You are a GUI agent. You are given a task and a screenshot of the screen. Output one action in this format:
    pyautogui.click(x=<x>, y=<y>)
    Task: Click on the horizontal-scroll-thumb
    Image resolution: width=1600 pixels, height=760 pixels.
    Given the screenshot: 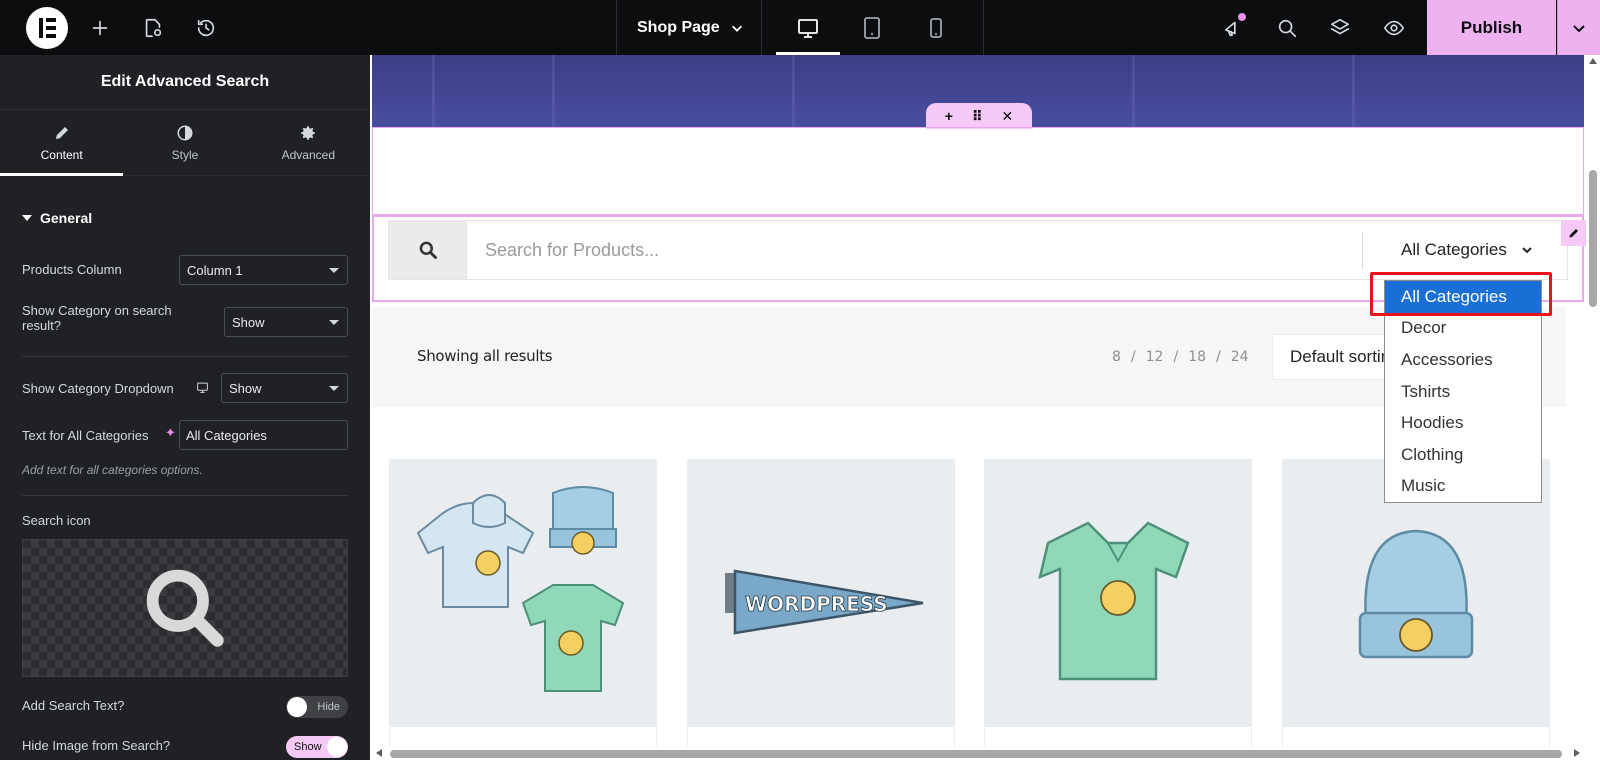 What is the action you would take?
    pyautogui.click(x=976, y=754)
    